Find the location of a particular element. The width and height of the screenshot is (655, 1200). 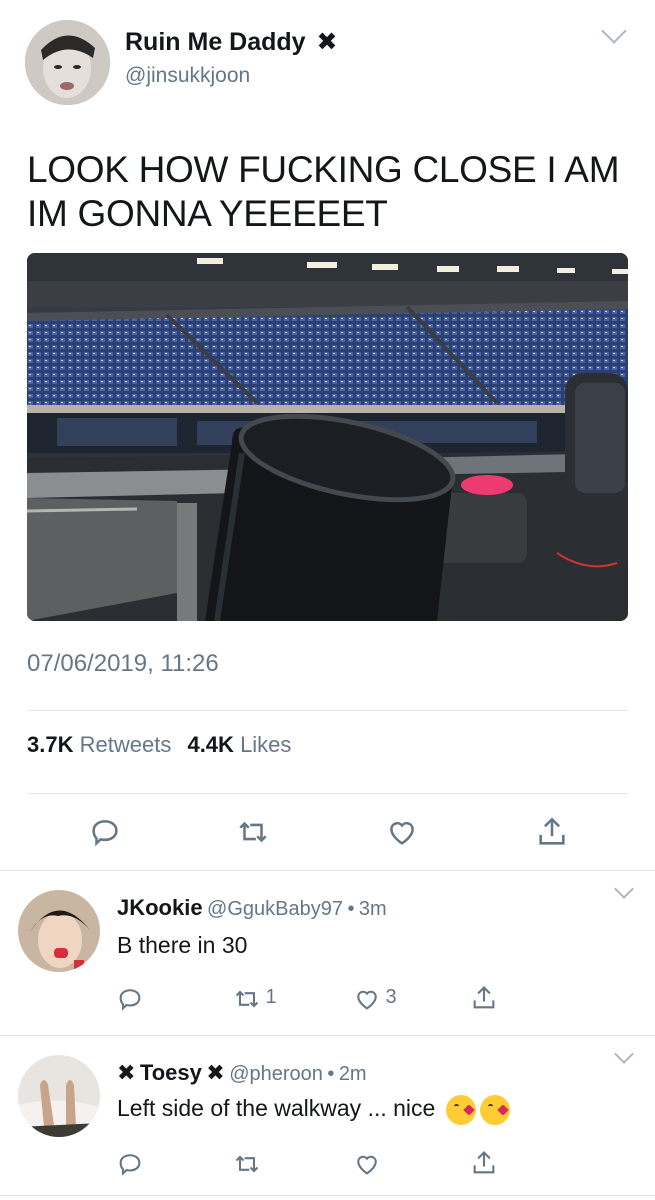

reply-header: ✖ Toesy ✖ @pheroon • 2m is located at coordinates (242, 1073).